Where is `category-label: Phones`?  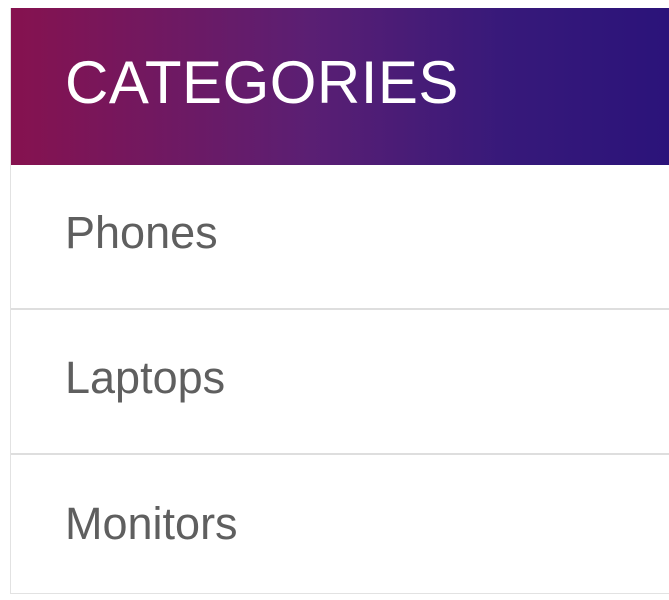
category-label: Phones is located at coordinates (141, 232).